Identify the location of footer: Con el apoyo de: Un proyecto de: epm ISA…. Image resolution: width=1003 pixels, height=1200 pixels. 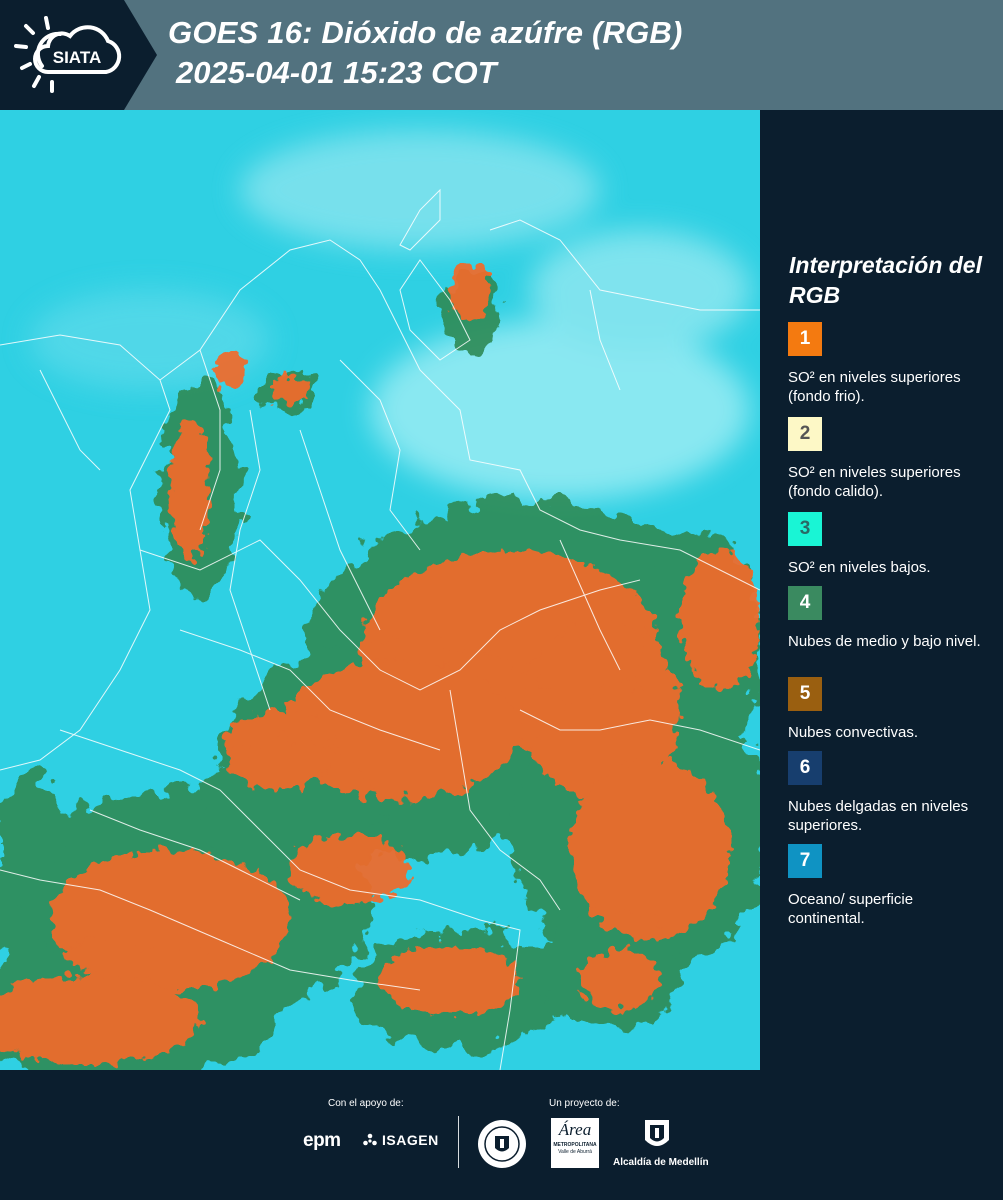
(501, 1135).